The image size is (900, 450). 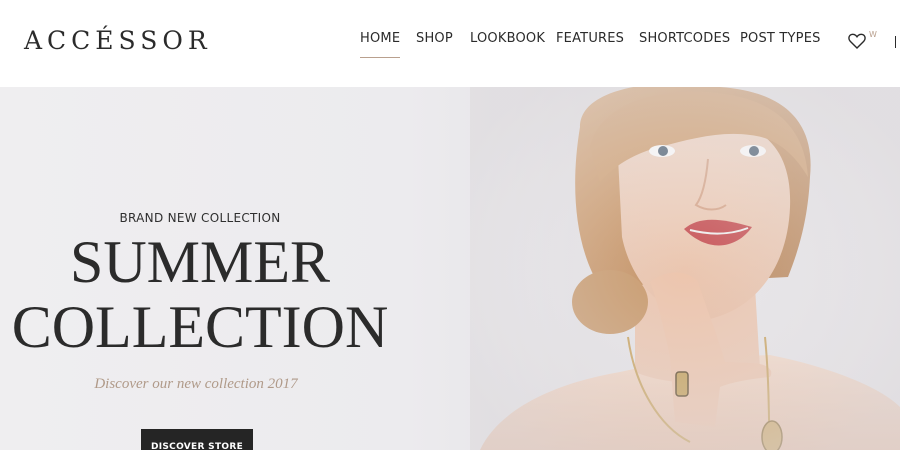 I want to click on hero-headline-line-2: COLLECTION, so click(x=200, y=327).